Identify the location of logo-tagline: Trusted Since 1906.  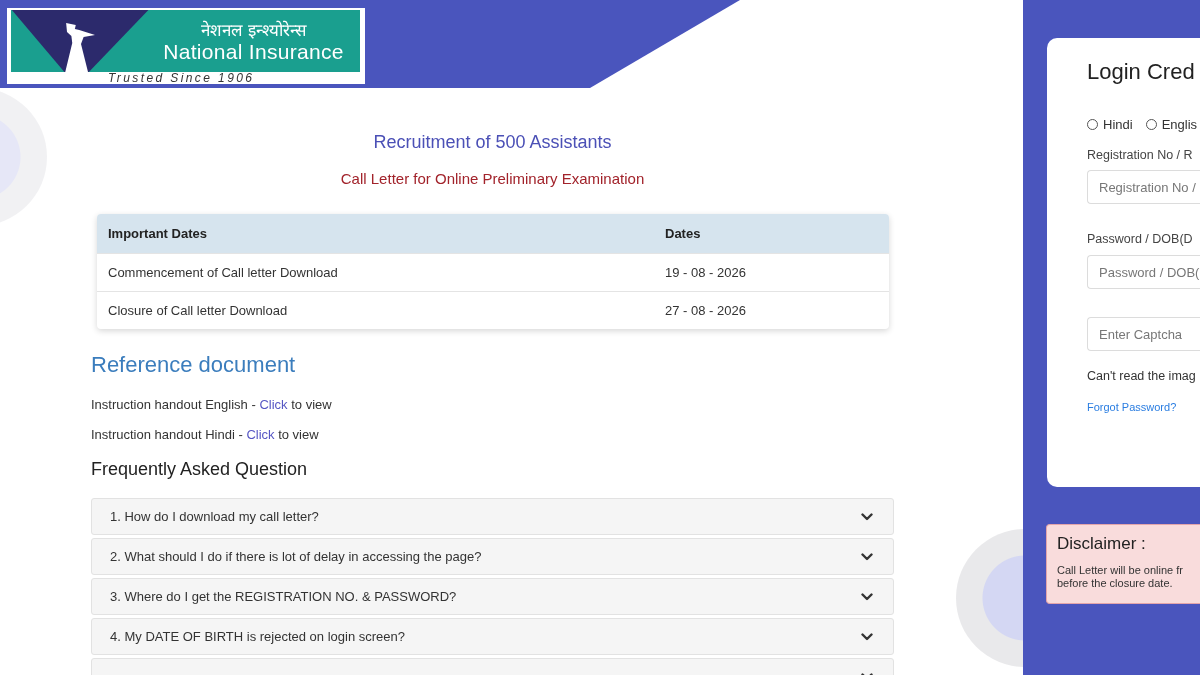
(181, 78).